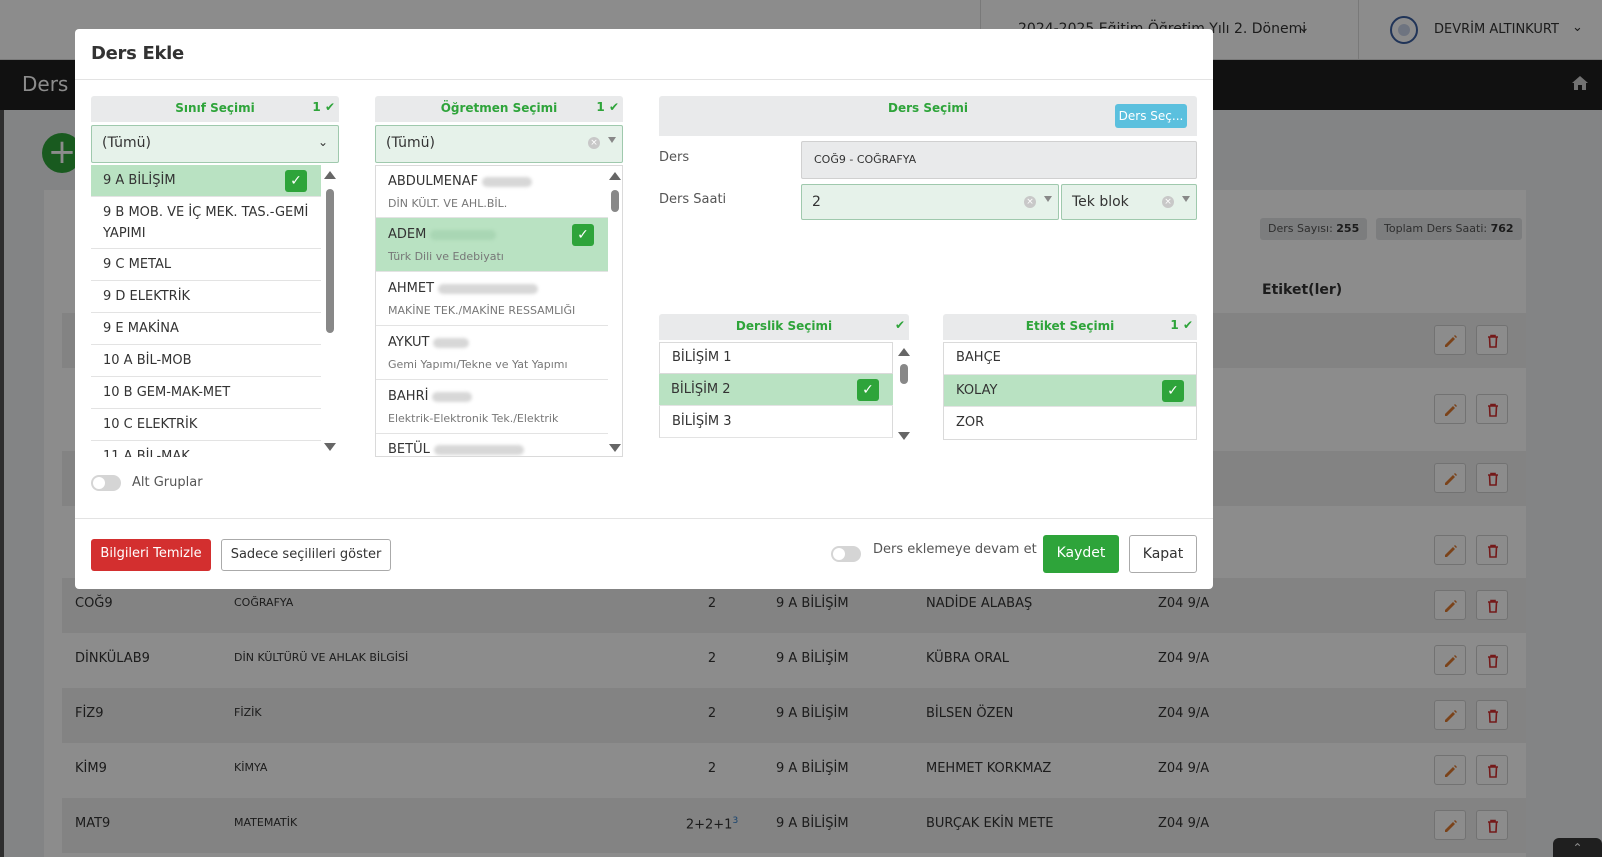  Describe the element at coordinates (1070, 423) in the screenshot. I see `tag-item: ZOR` at that location.